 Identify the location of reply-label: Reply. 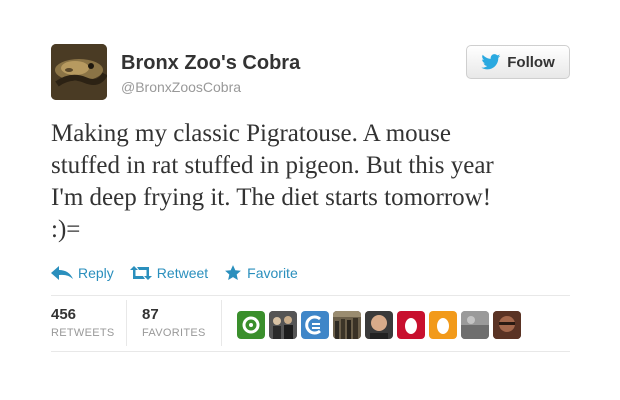
(96, 273).